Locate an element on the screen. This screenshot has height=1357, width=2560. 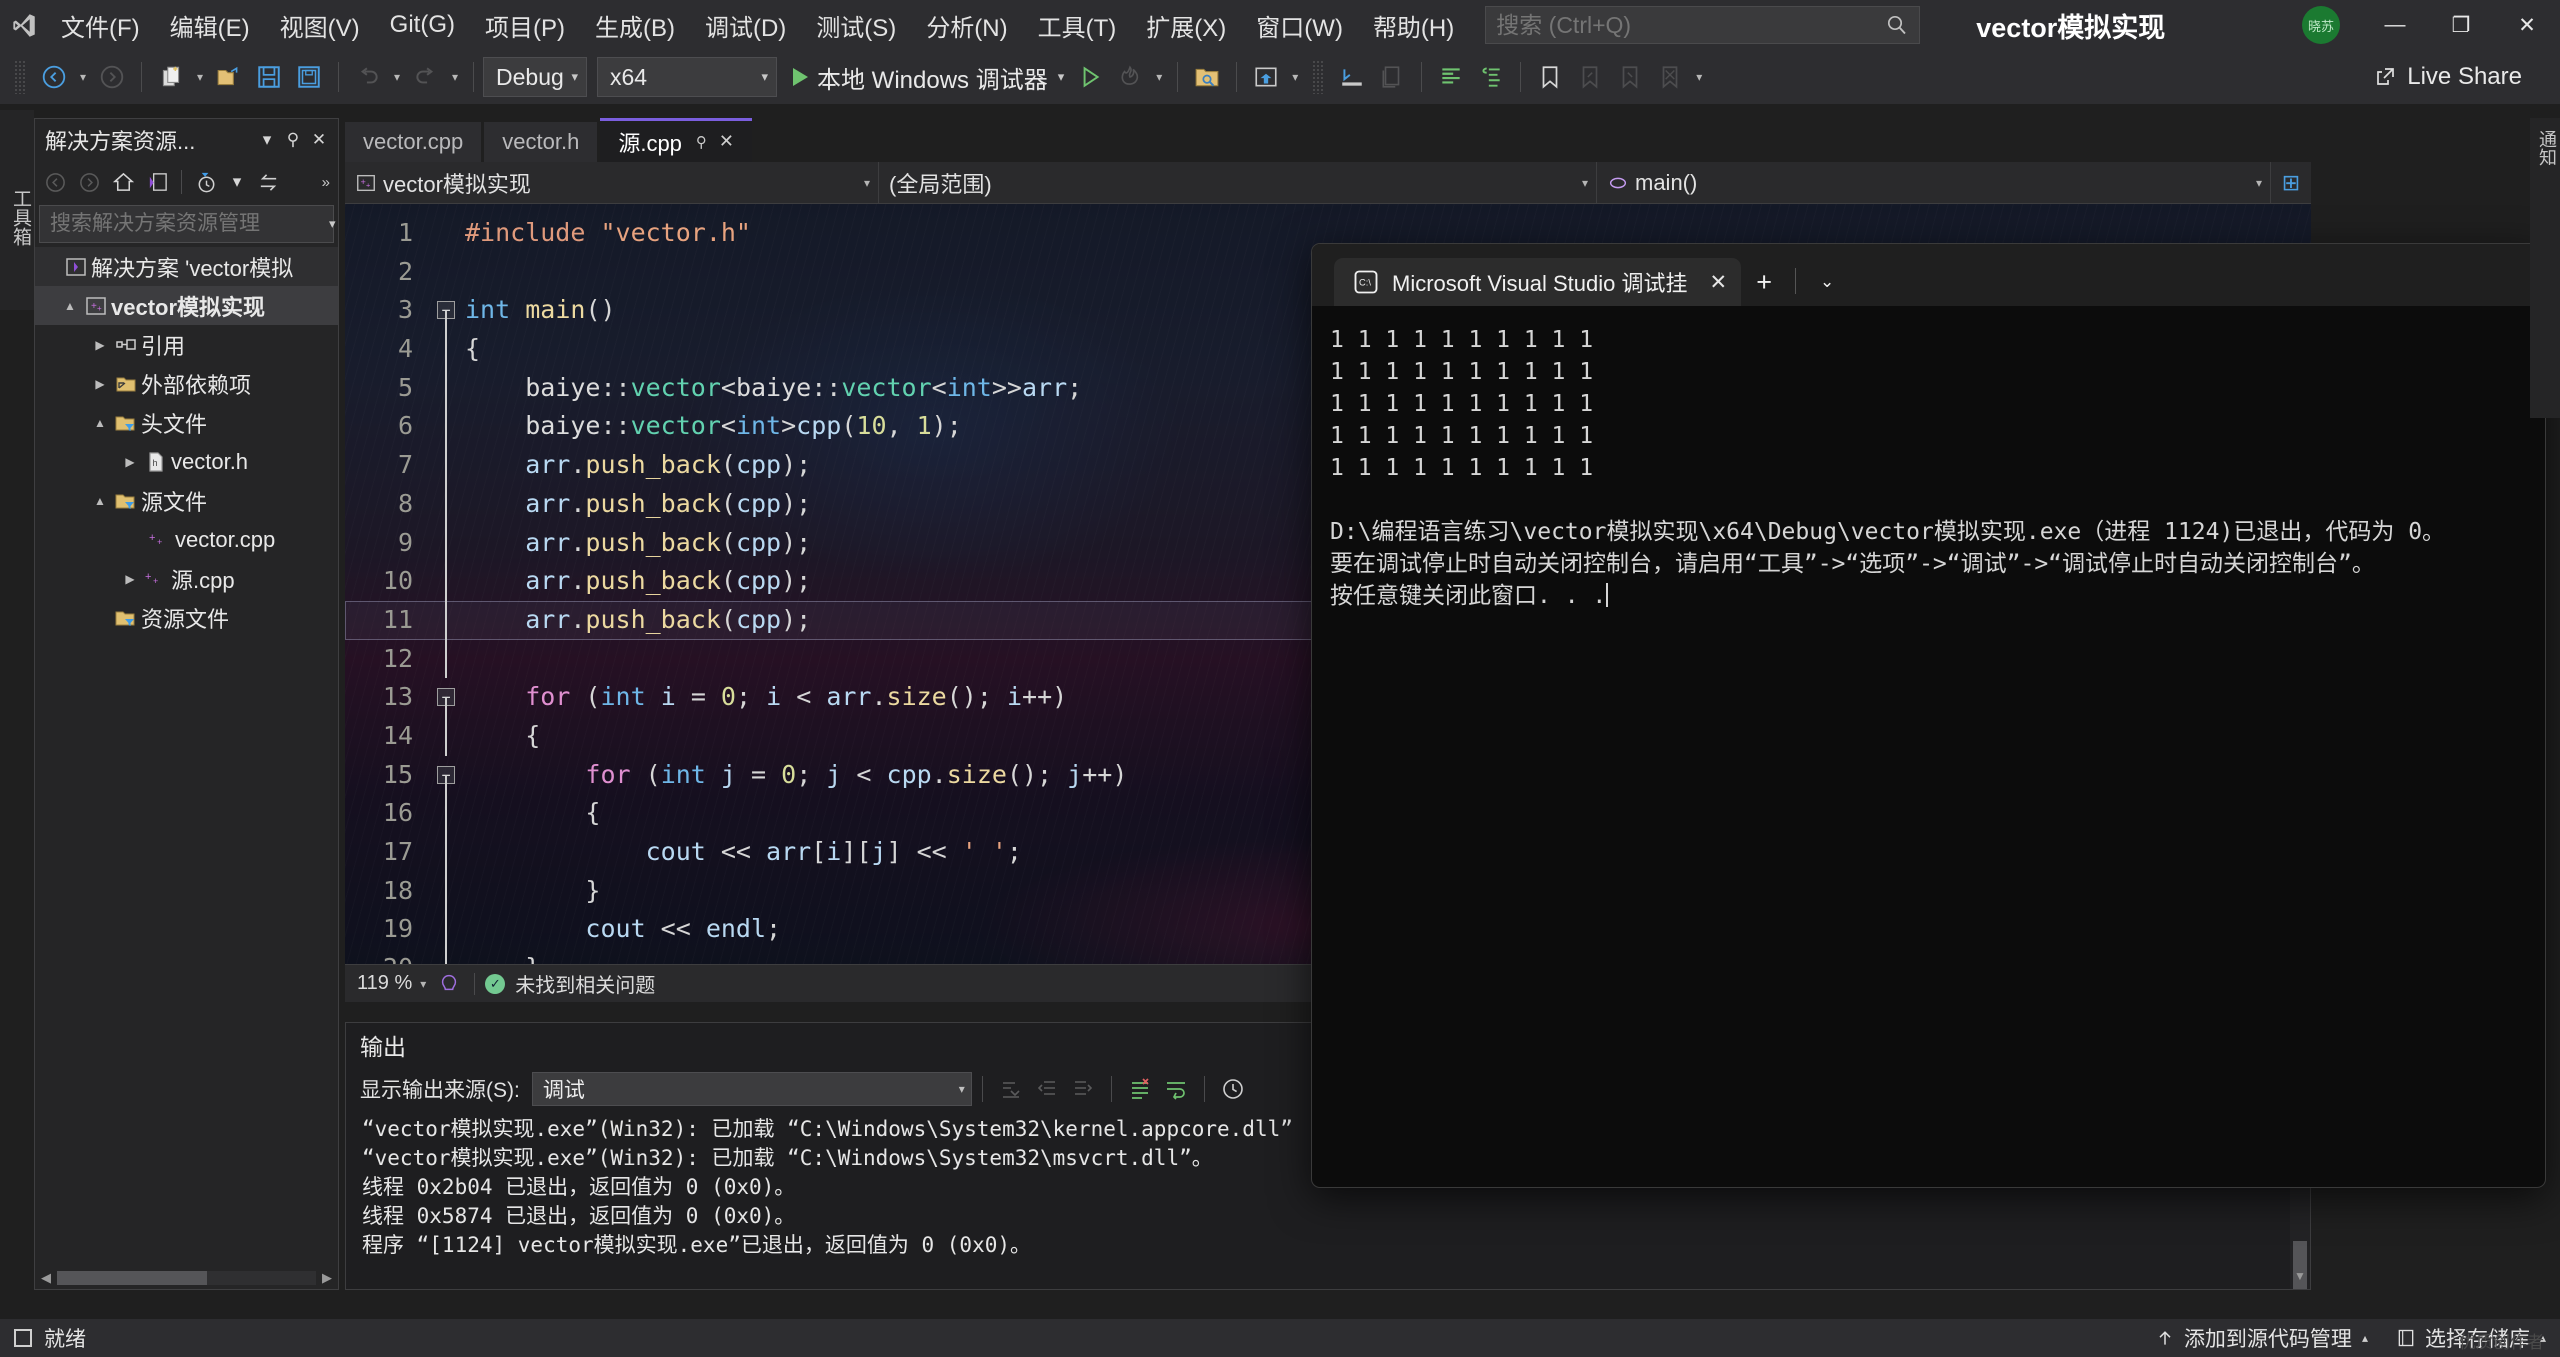
scroll-down-icon: ▼ is located at coordinates (2300, 1279).